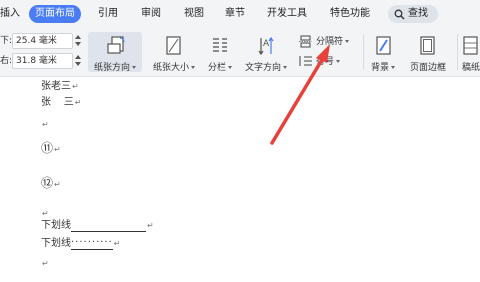  Describe the element at coordinates (108, 14) in the screenshot. I see `tab-references: 引用` at that location.